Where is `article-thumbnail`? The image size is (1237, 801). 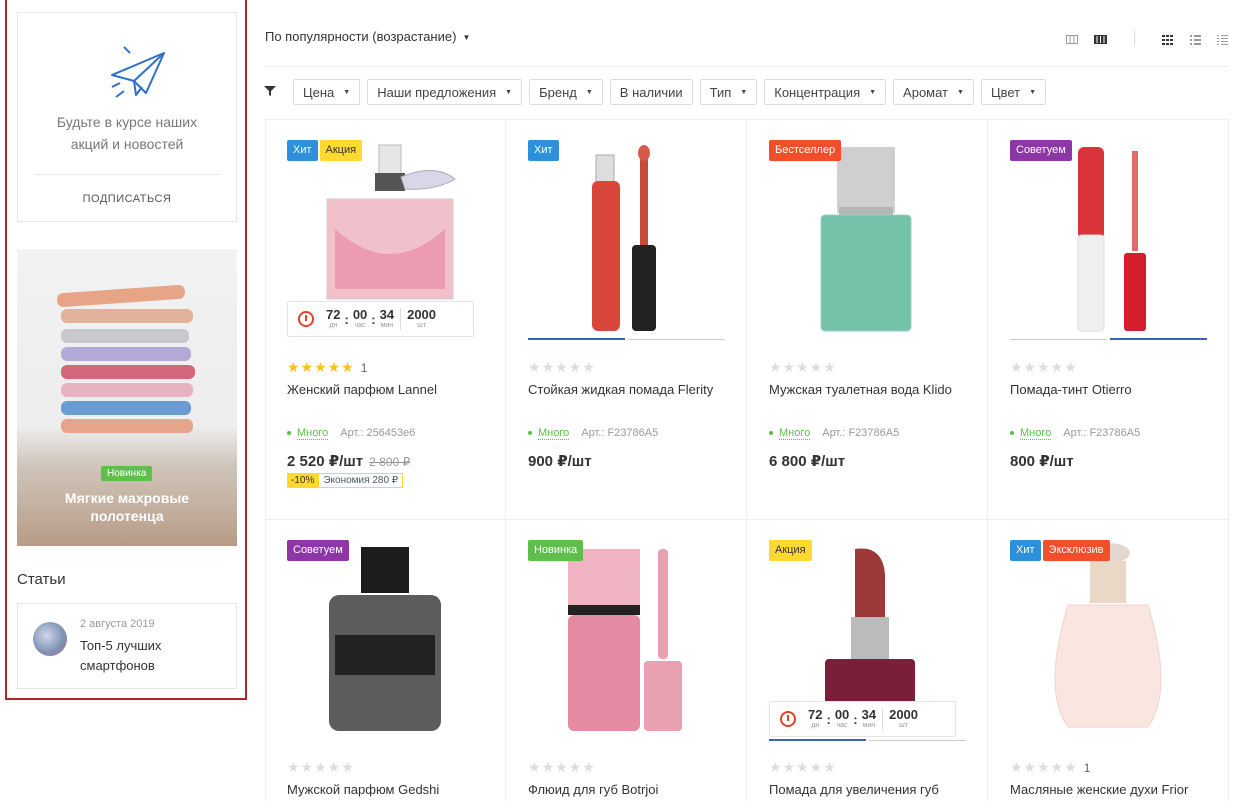 article-thumbnail is located at coordinates (50, 639).